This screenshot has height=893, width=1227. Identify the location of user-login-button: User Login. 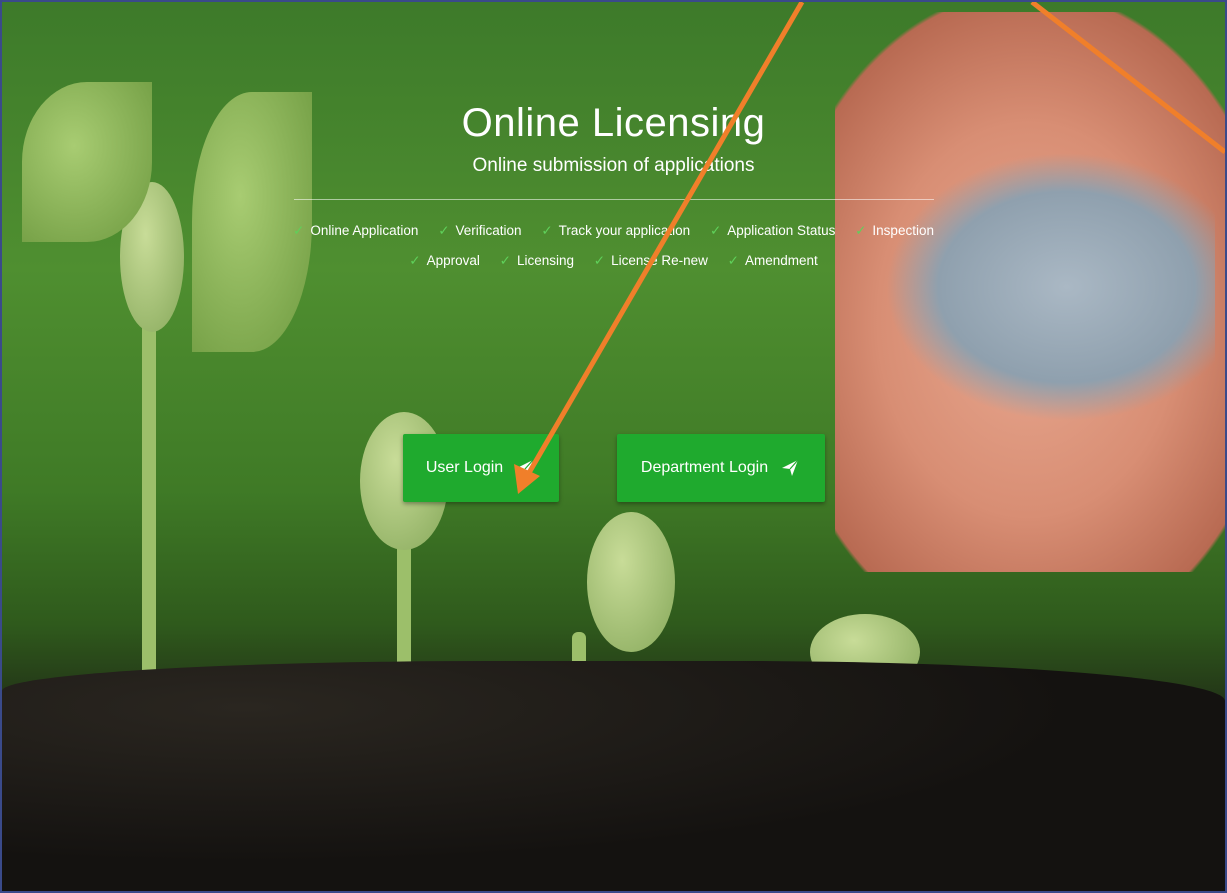
(480, 468).